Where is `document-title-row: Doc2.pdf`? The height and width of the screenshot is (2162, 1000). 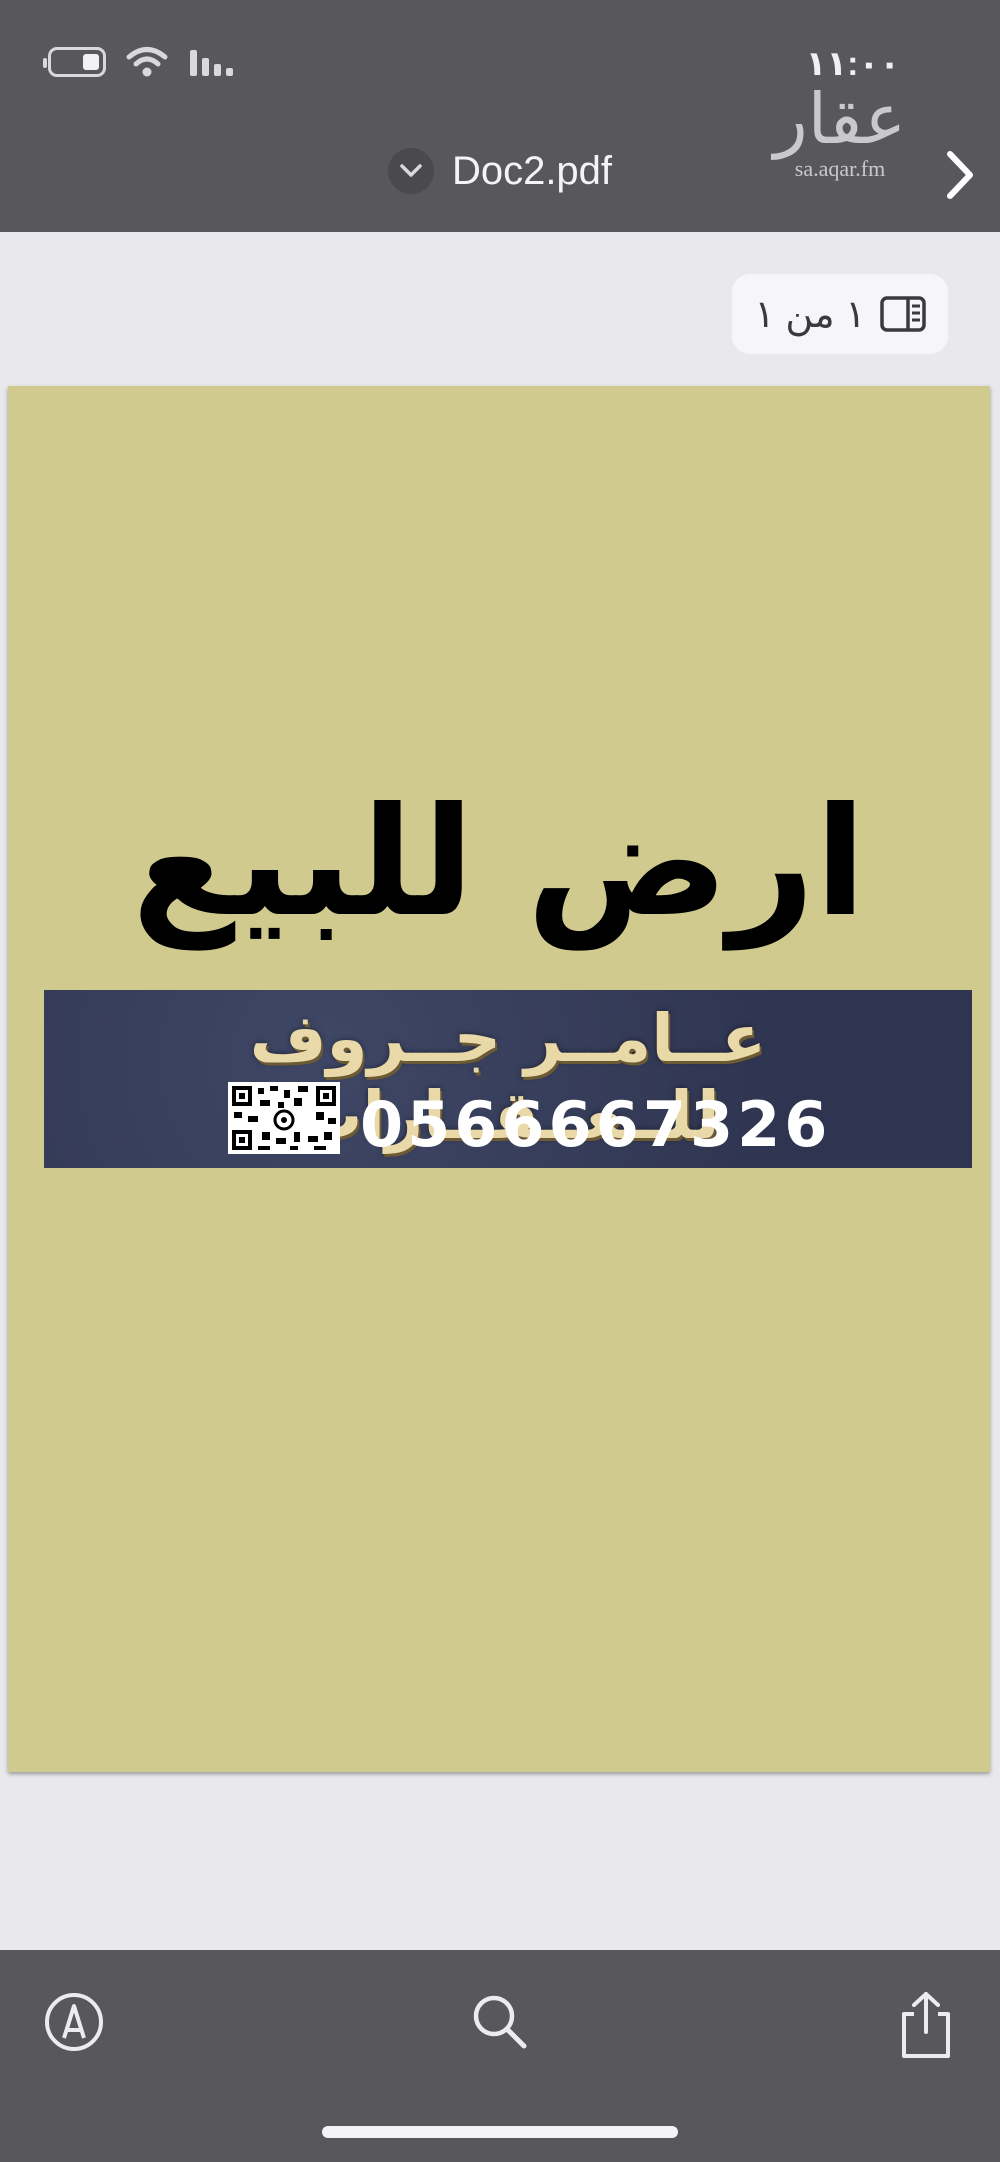 document-title-row: Doc2.pdf is located at coordinates (500, 171).